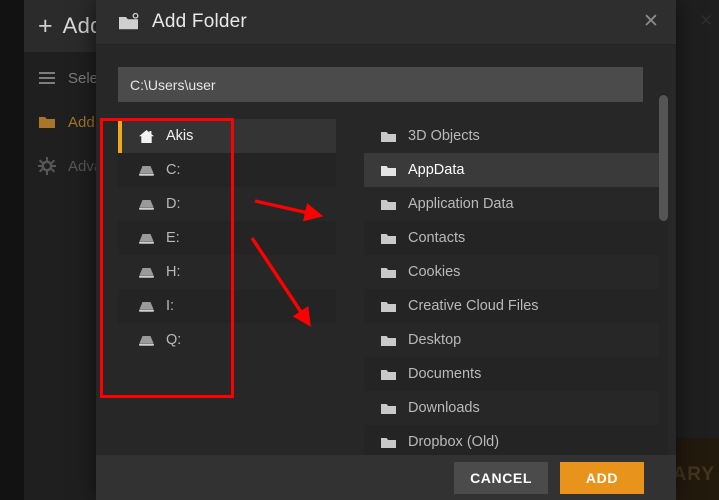  I want to click on close-icon: ✕, so click(651, 22).